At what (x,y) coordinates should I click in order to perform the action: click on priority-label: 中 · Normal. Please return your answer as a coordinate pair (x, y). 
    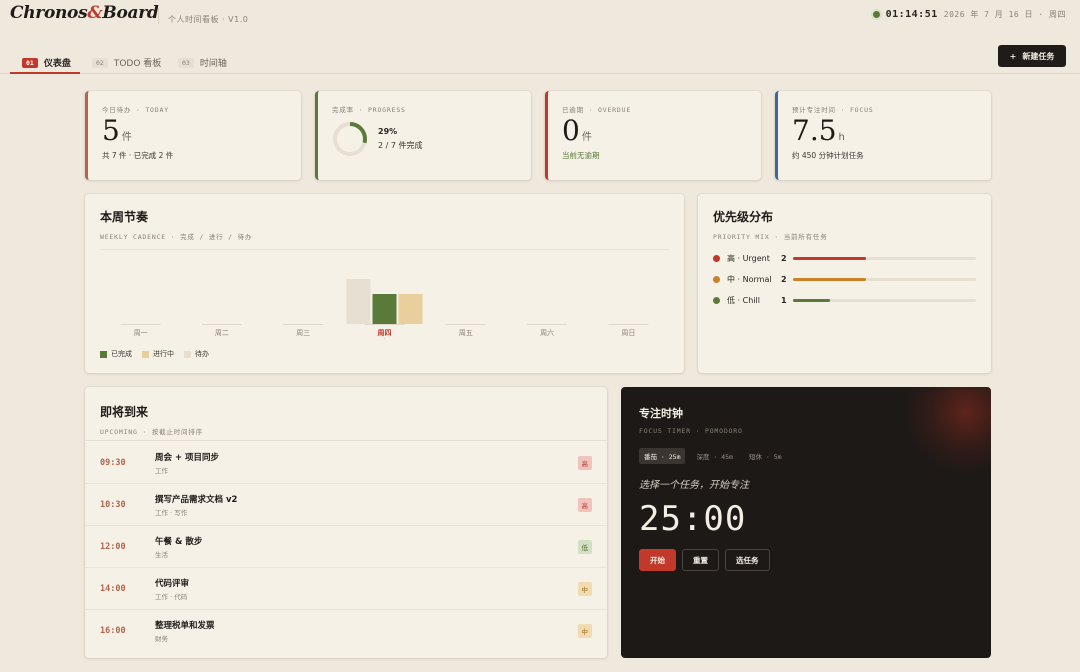
    Looking at the image, I should click on (749, 279).